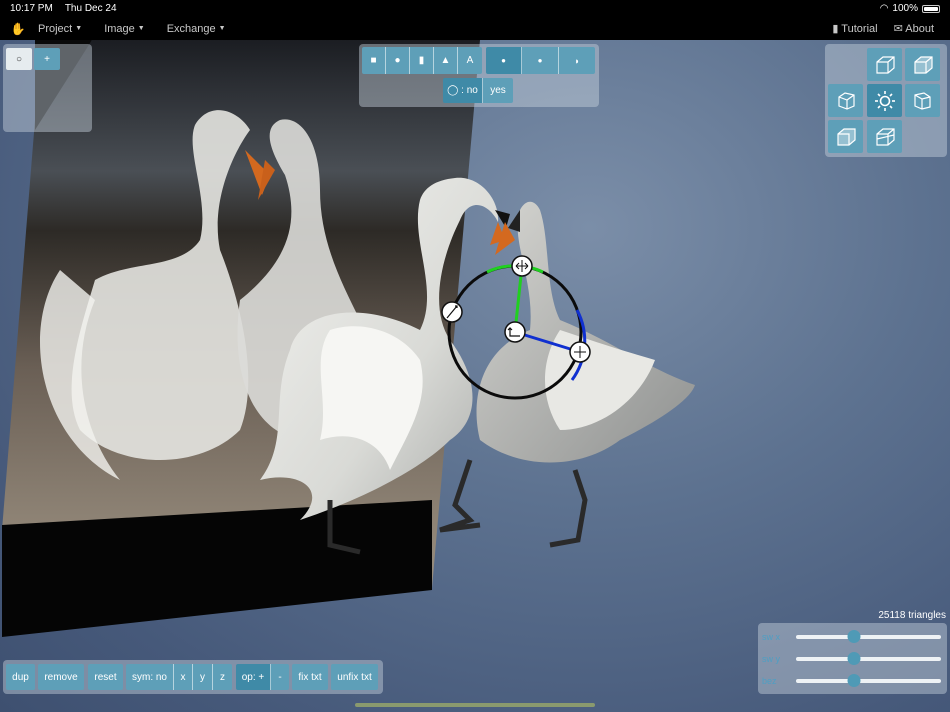 Image resolution: width=950 pixels, height=712 pixels. Describe the element at coordinates (60, 29) in the screenshot. I see `menu-project: Project ▼` at that location.